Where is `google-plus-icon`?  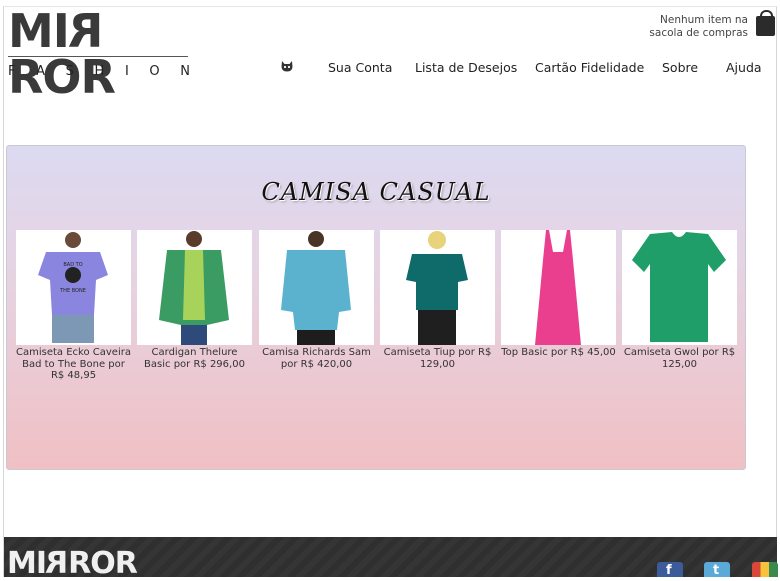
google-plus-icon is located at coordinates (765, 569).